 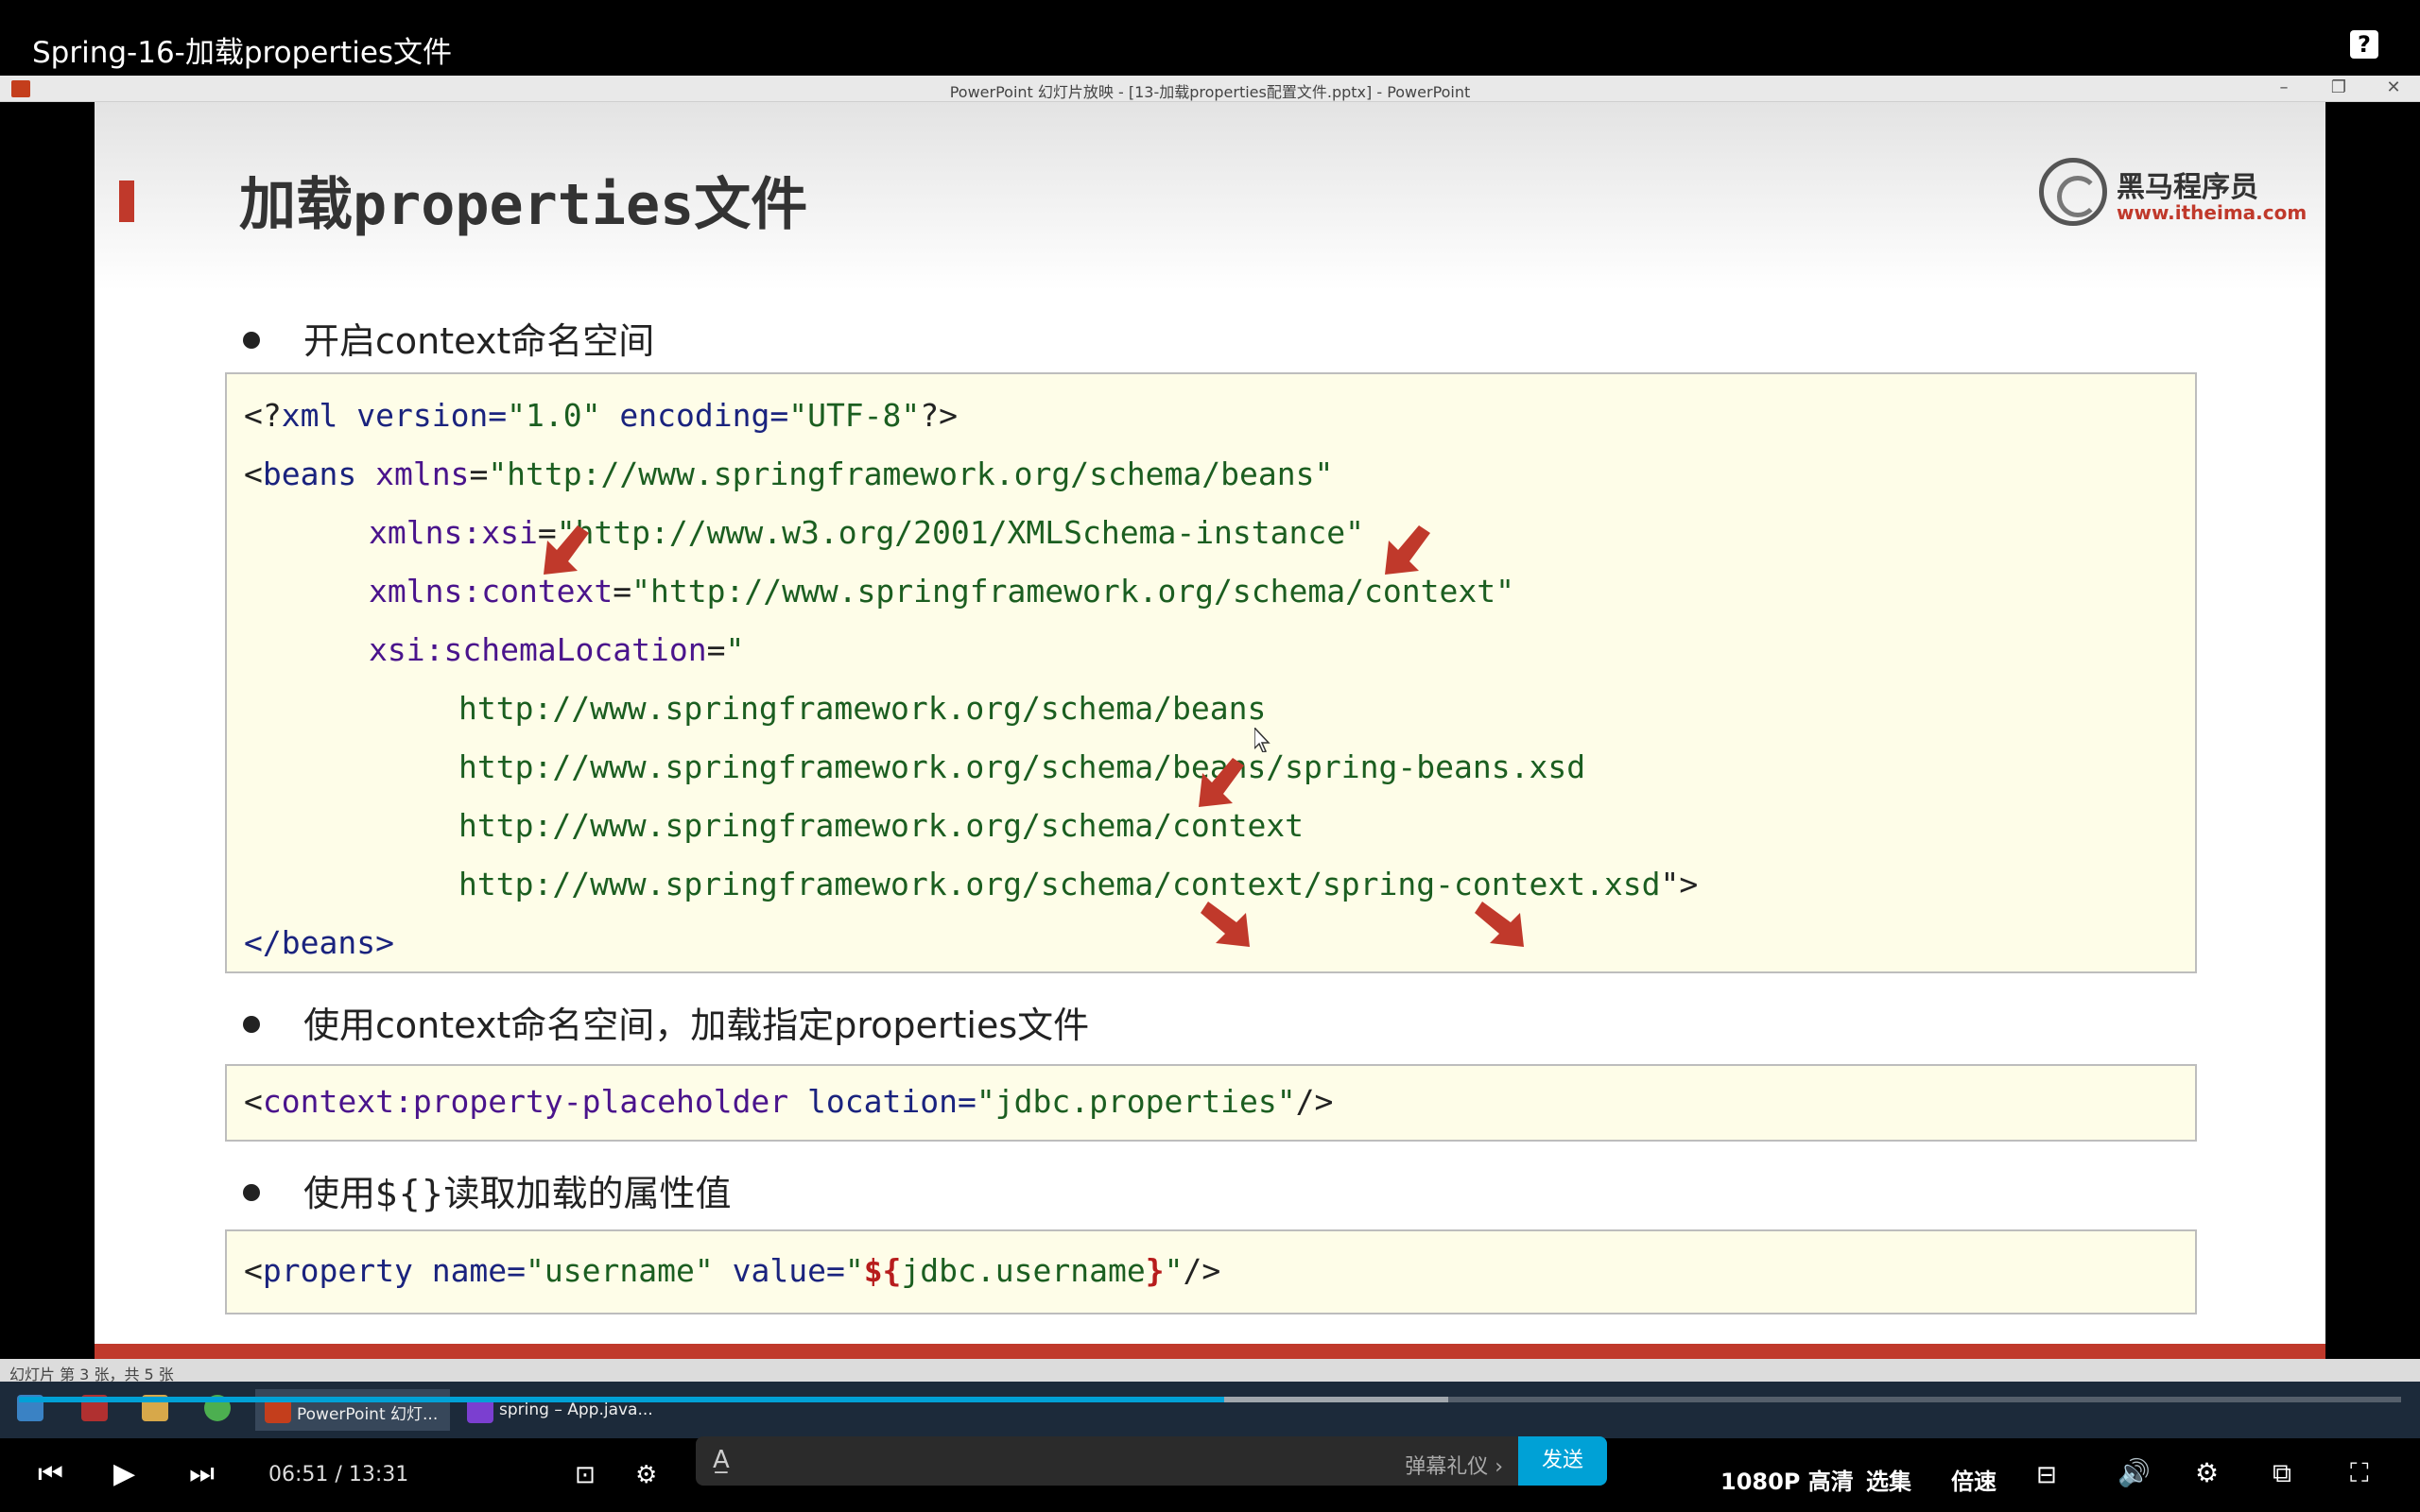 I want to click on bullet-read-values: 使用${}读取加载的属性值, so click(x=487, y=1190).